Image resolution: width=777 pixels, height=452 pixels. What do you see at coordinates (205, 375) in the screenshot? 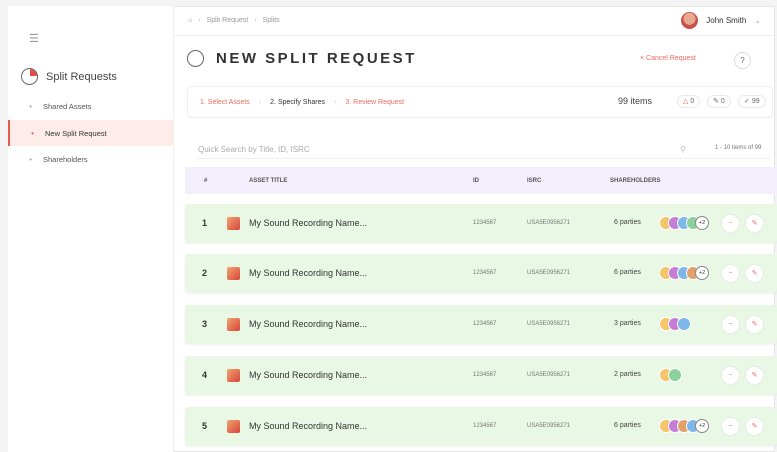
I see `row-number: 4` at bounding box center [205, 375].